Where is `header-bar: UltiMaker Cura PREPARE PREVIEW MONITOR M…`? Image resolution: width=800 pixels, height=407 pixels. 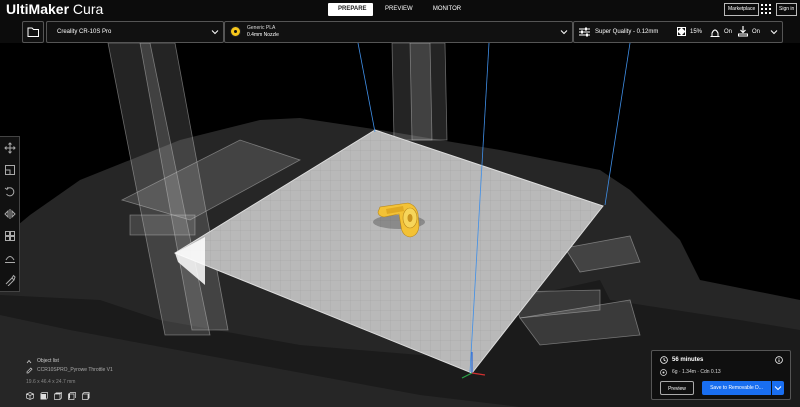
header-bar: UltiMaker Cura PREPARE PREVIEW MONITOR M… is located at coordinates (400, 9).